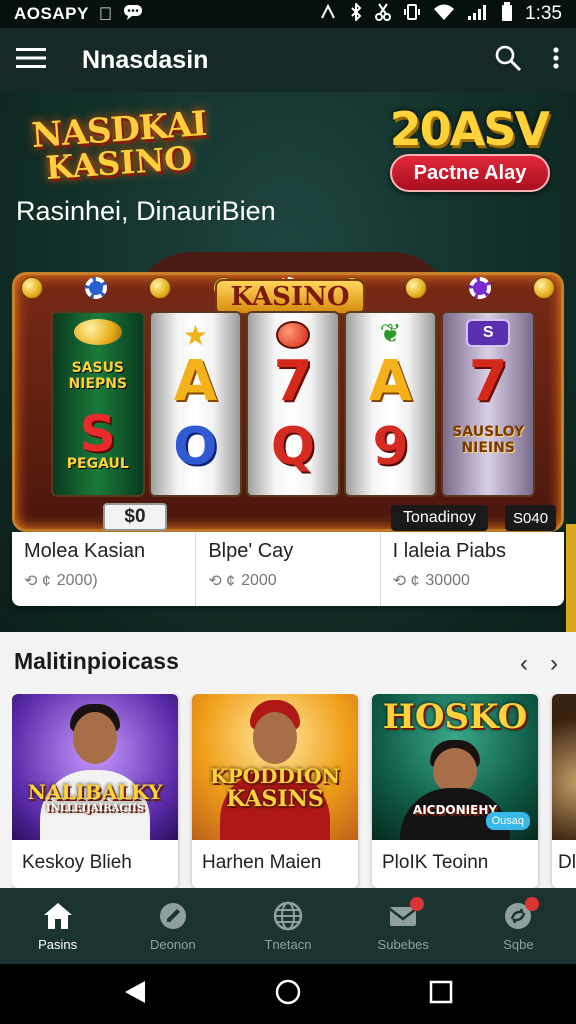  I want to click on hero-subtitle: Rasinhei, DinauriBien, so click(146, 211).